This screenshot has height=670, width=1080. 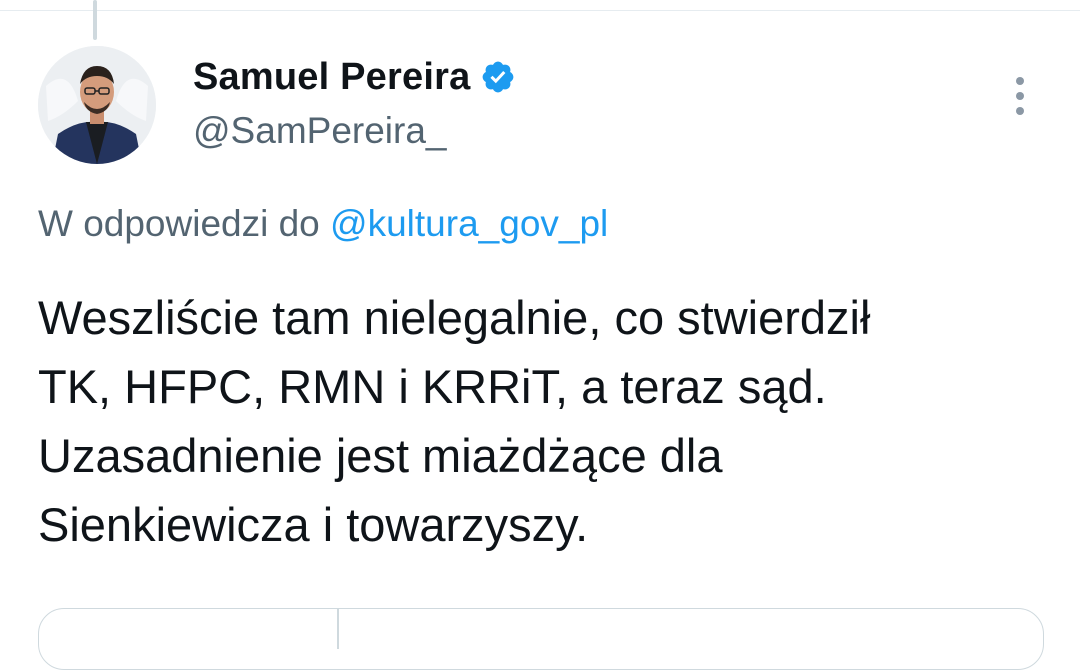 I want to click on verified-badge-icon, so click(x=498, y=77).